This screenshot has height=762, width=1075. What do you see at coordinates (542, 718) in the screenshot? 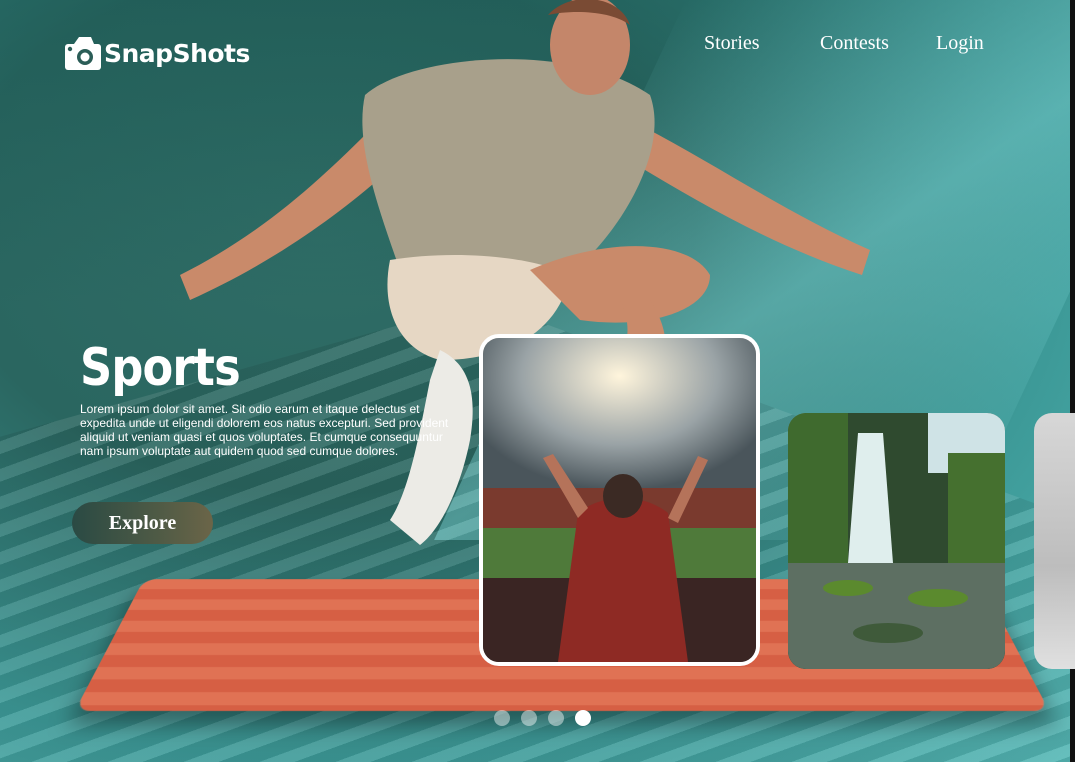
I see `carousel-pagination` at bounding box center [542, 718].